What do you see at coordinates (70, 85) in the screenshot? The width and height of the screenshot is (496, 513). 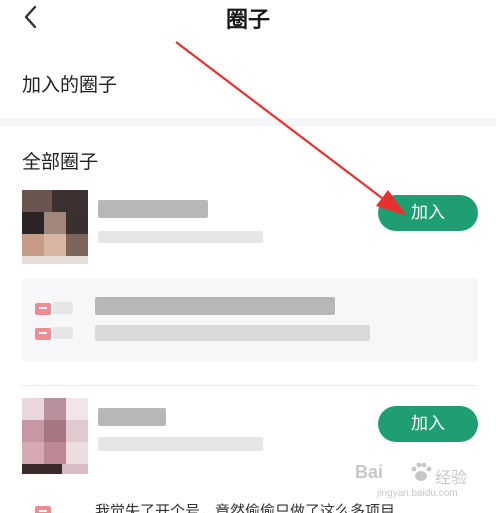 I see `joined-circles-heading: 加入的圈子` at bounding box center [70, 85].